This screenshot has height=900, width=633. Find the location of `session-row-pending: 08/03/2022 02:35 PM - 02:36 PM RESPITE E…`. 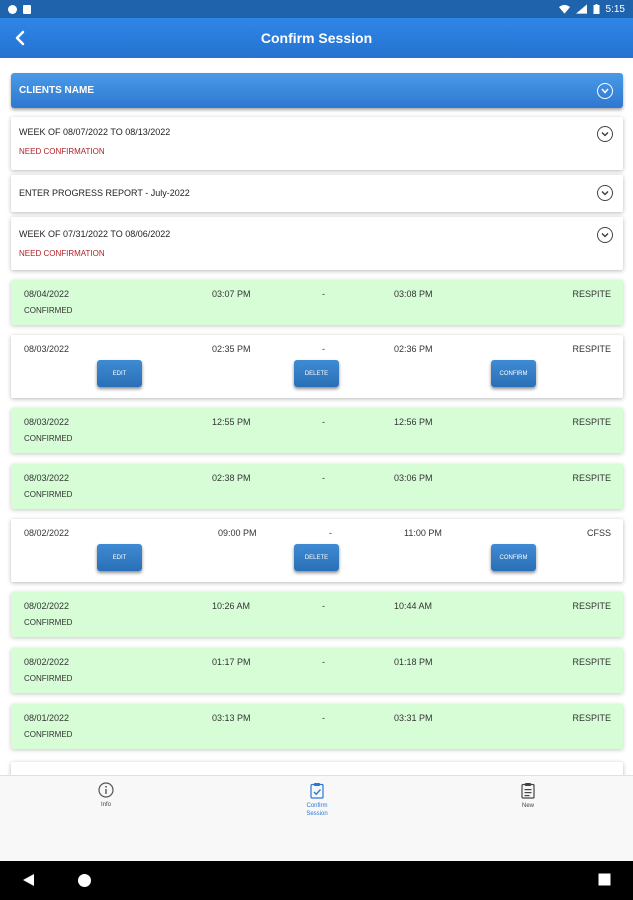

session-row-pending: 08/03/2022 02:35 PM - 02:36 PM RESPITE E… is located at coordinates (317, 366).